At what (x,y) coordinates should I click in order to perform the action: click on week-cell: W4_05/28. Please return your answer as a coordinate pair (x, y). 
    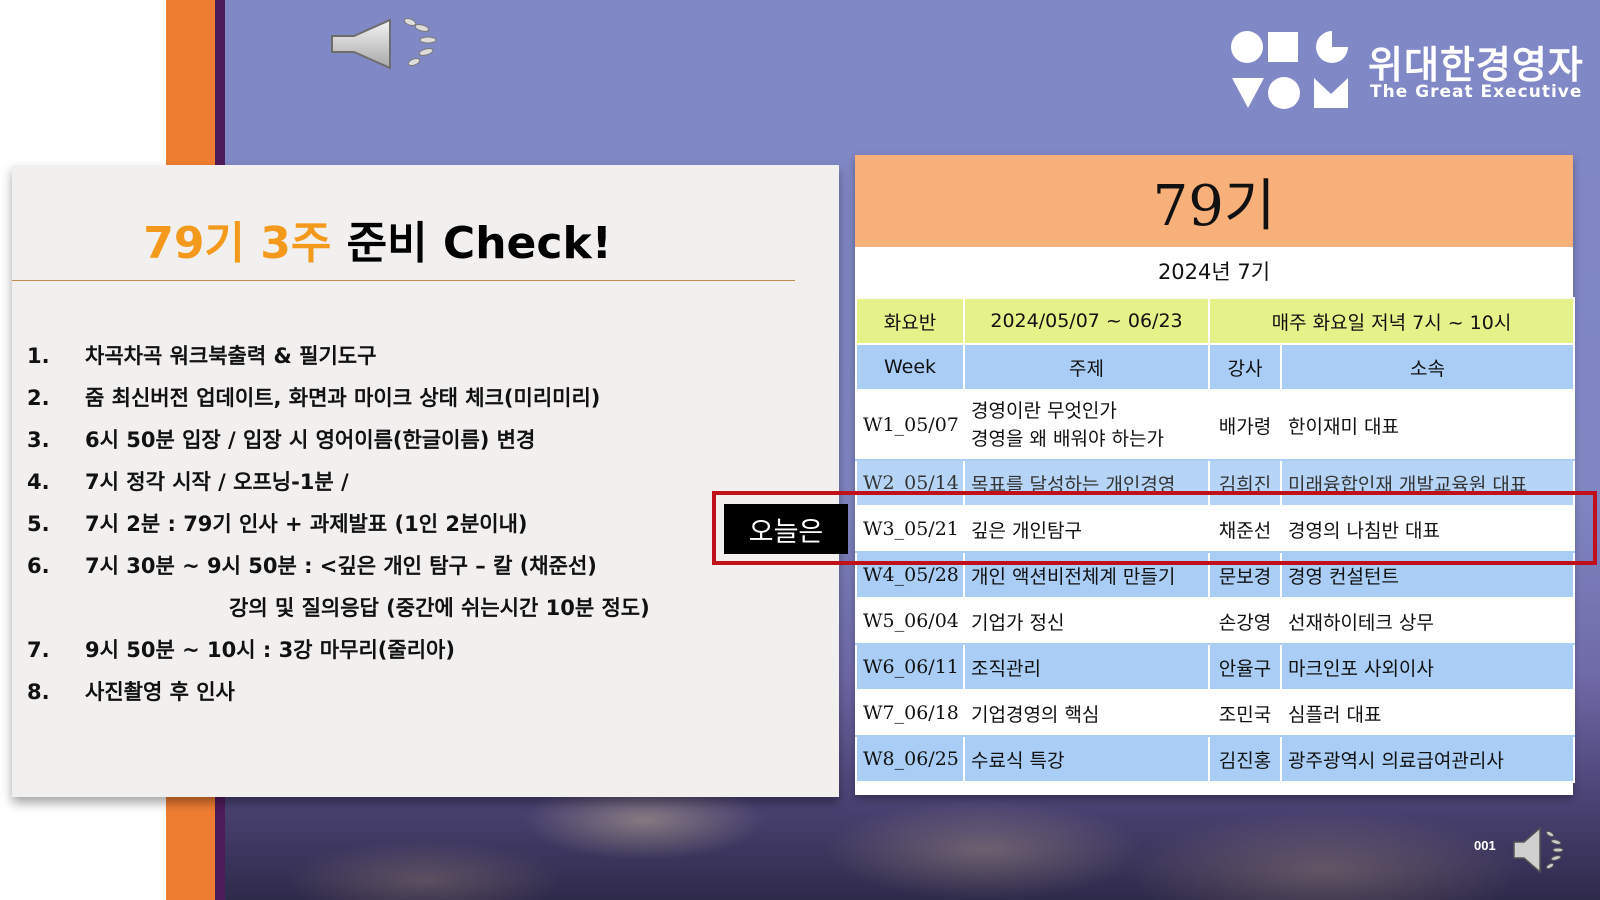
    Looking at the image, I should click on (910, 575).